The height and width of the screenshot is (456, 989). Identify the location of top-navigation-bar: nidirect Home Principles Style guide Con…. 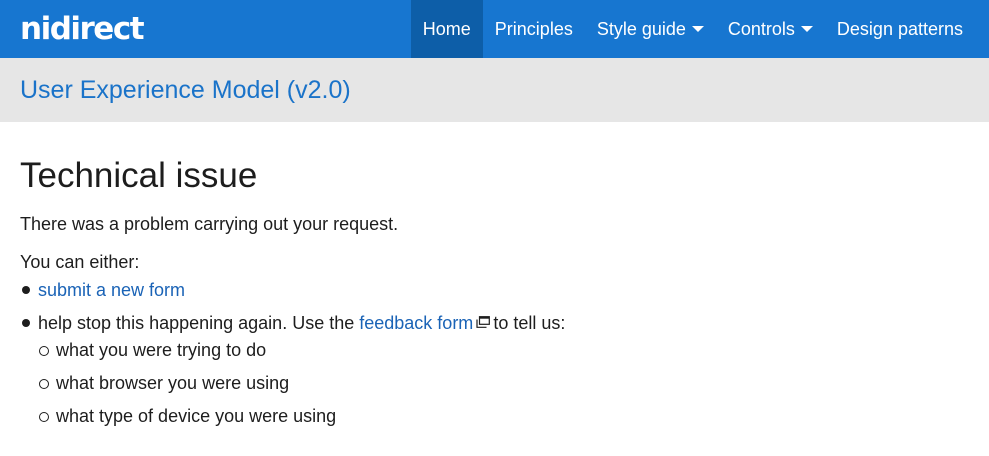
(494, 29).